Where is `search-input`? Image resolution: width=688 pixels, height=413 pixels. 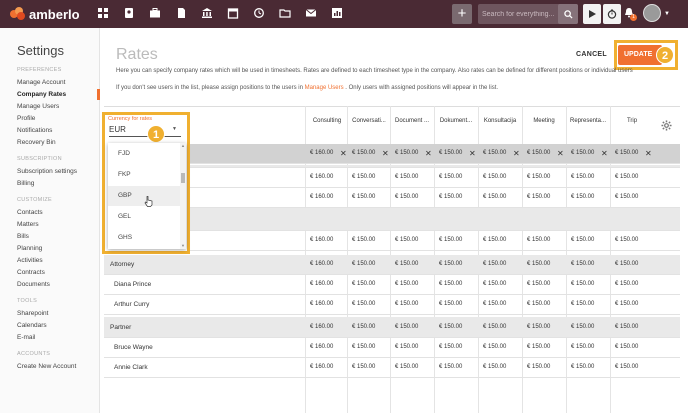 search-input is located at coordinates (519, 14).